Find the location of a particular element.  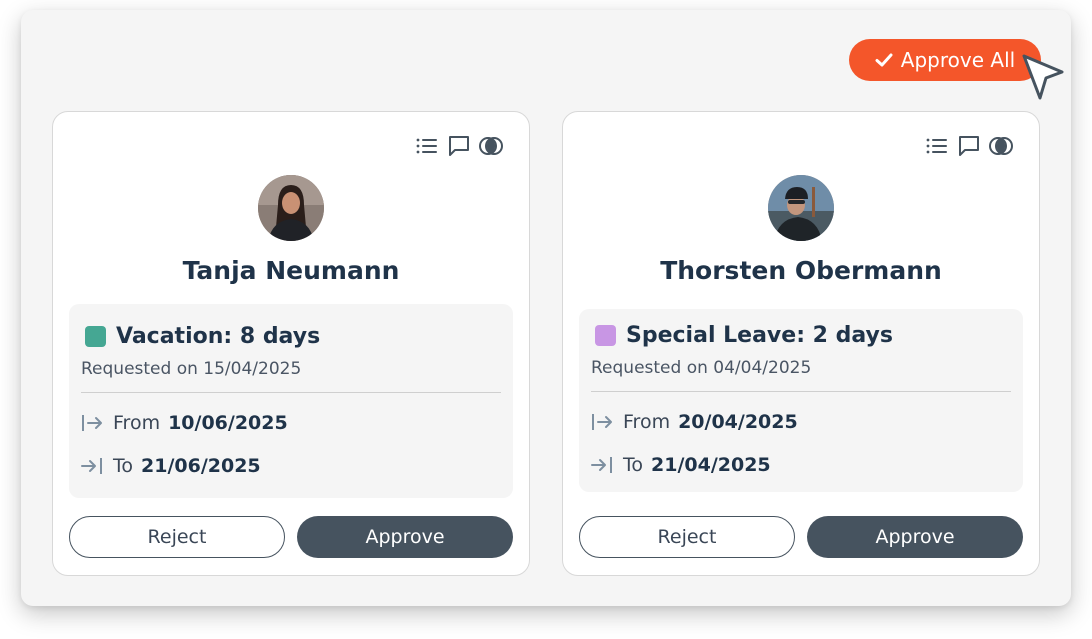

to-row: To 21/04/2025 is located at coordinates (681, 465).